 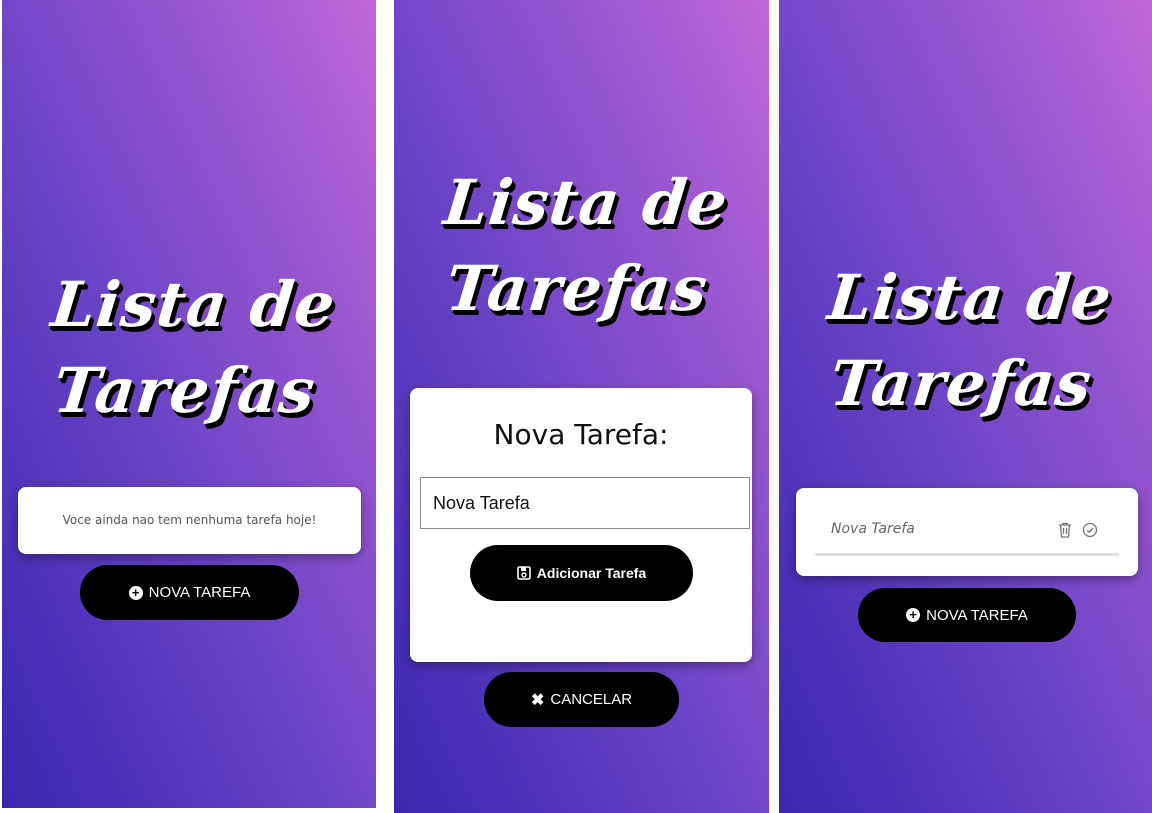 What do you see at coordinates (873, 529) in the screenshot?
I see `task-item-text: Nova Tarefa` at bounding box center [873, 529].